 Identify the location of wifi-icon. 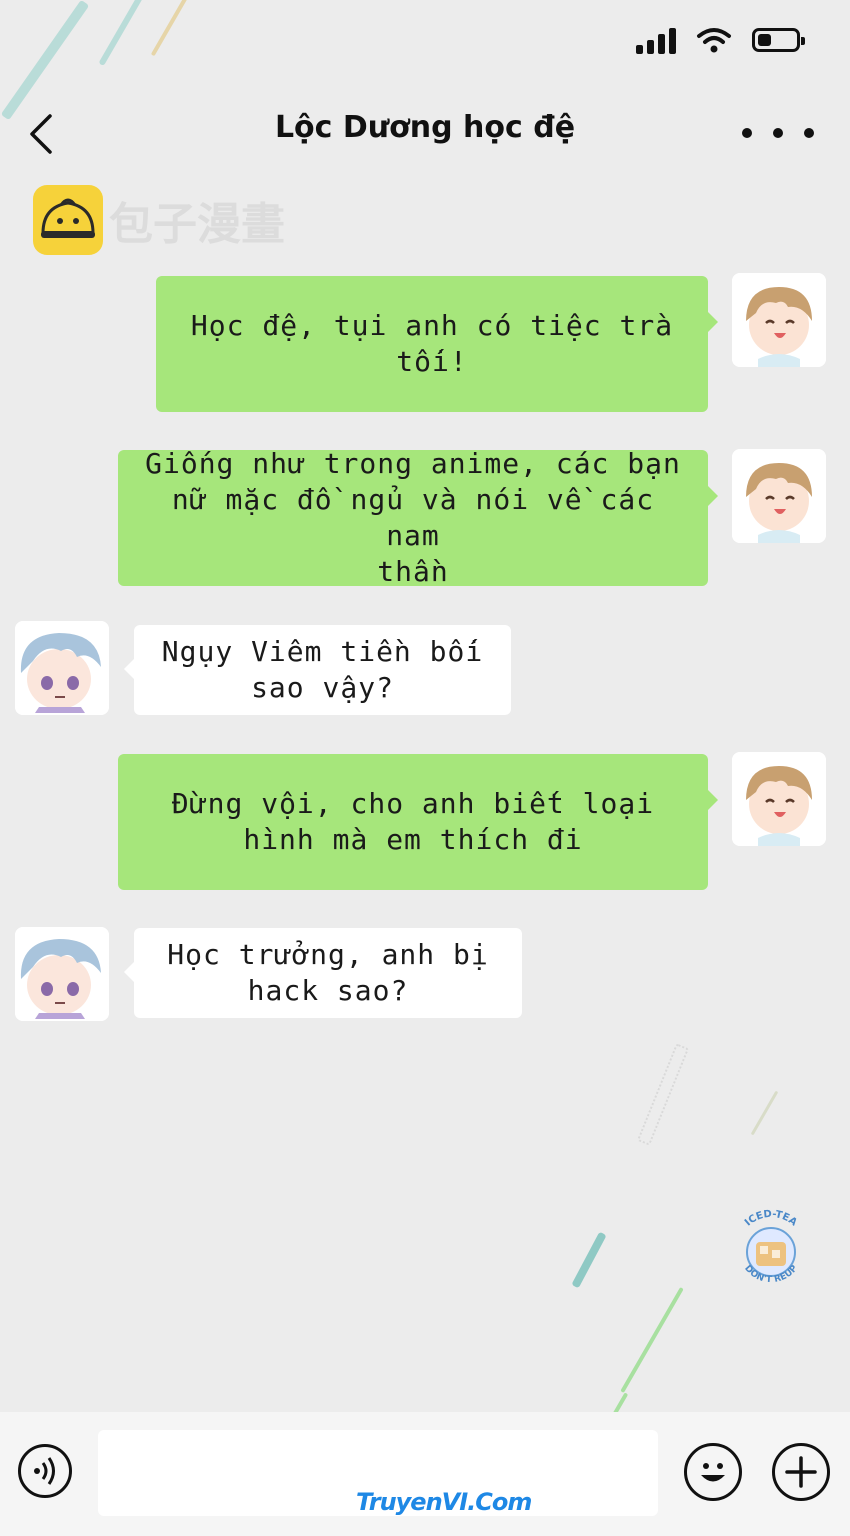
(714, 40).